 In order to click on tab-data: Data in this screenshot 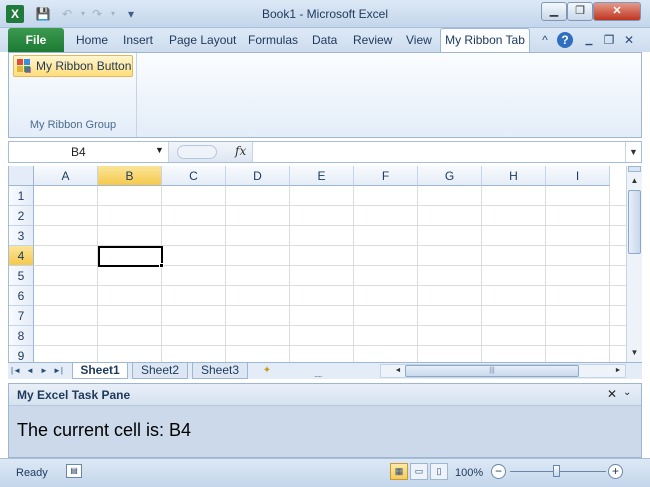, I will do `click(324, 40)`.